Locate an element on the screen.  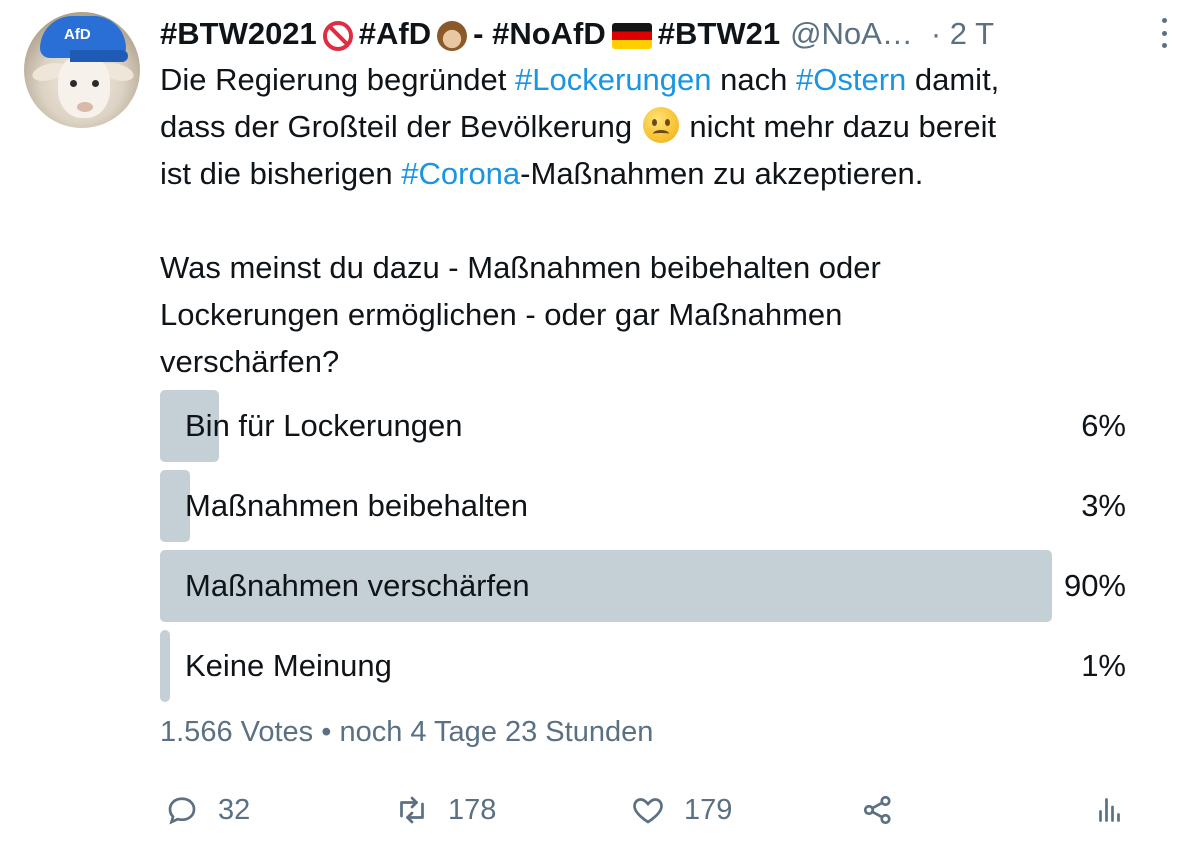
like-count: 179 is located at coordinates (708, 809).